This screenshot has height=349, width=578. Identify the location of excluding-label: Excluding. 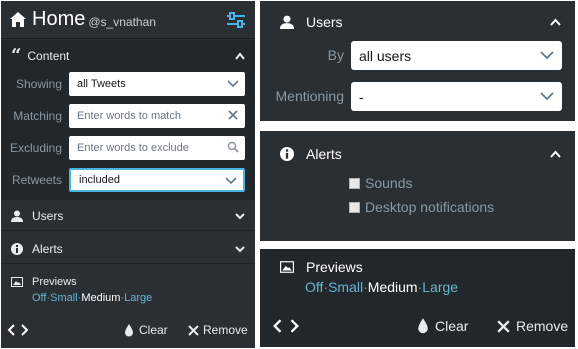
(35, 148).